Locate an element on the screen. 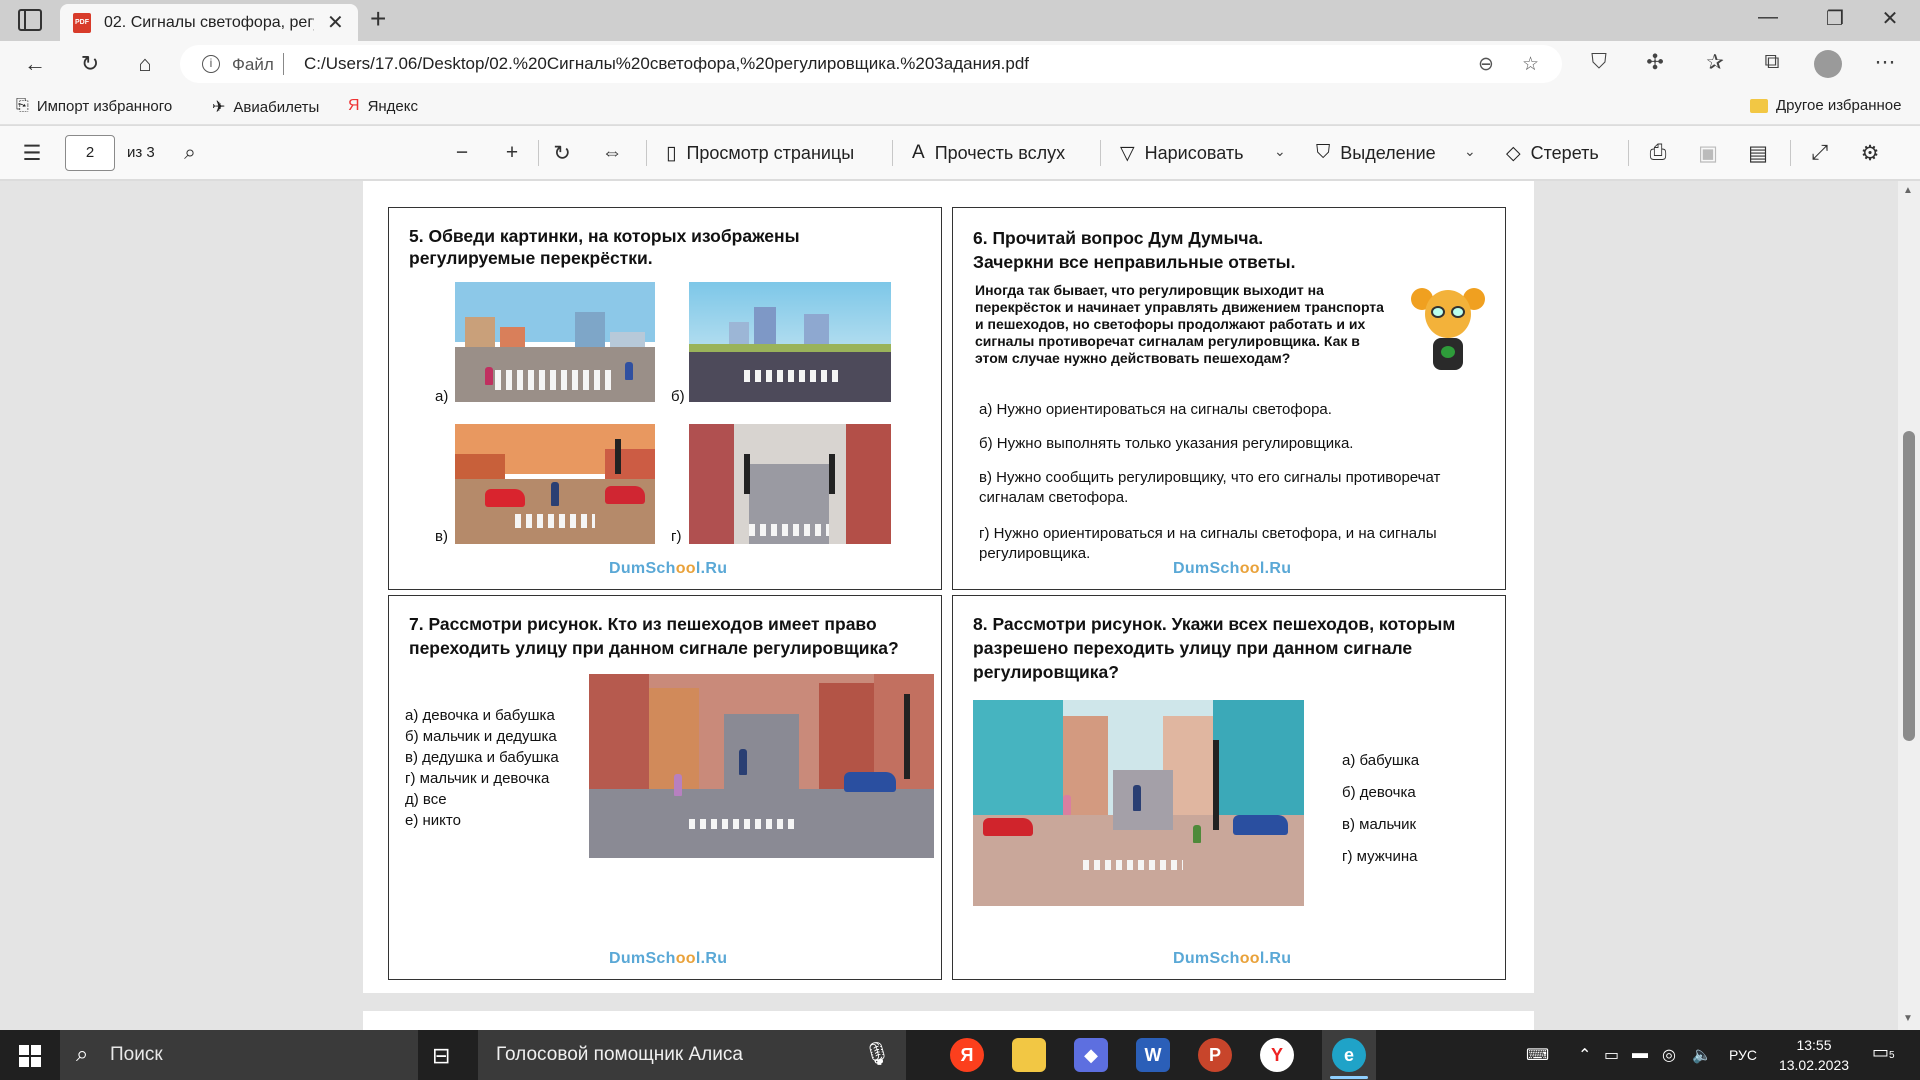 The width and height of the screenshot is (1920, 1080). clock: 13:55 13.02.2023 is located at coordinates (1814, 1055).